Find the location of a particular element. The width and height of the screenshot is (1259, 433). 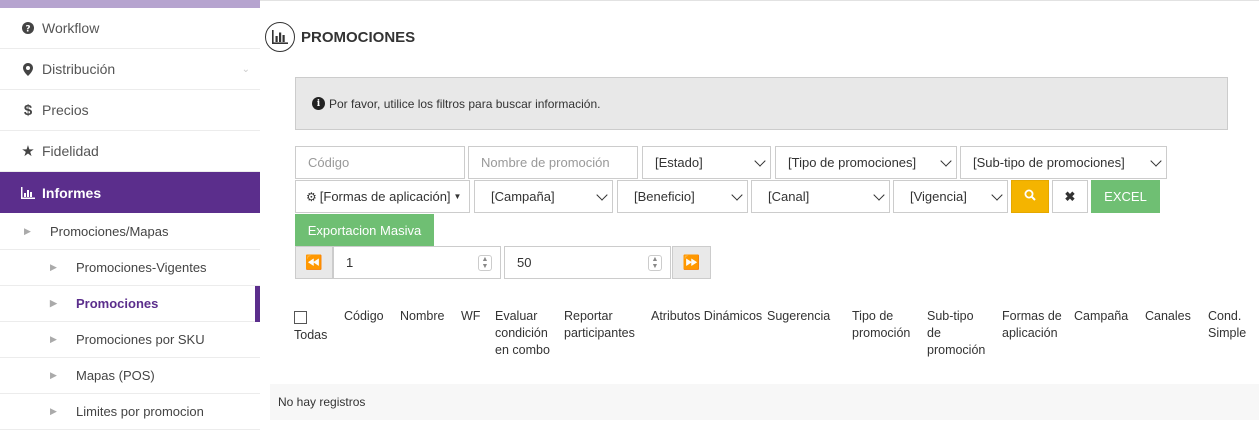

column-codigo: Código is located at coordinates (364, 316).